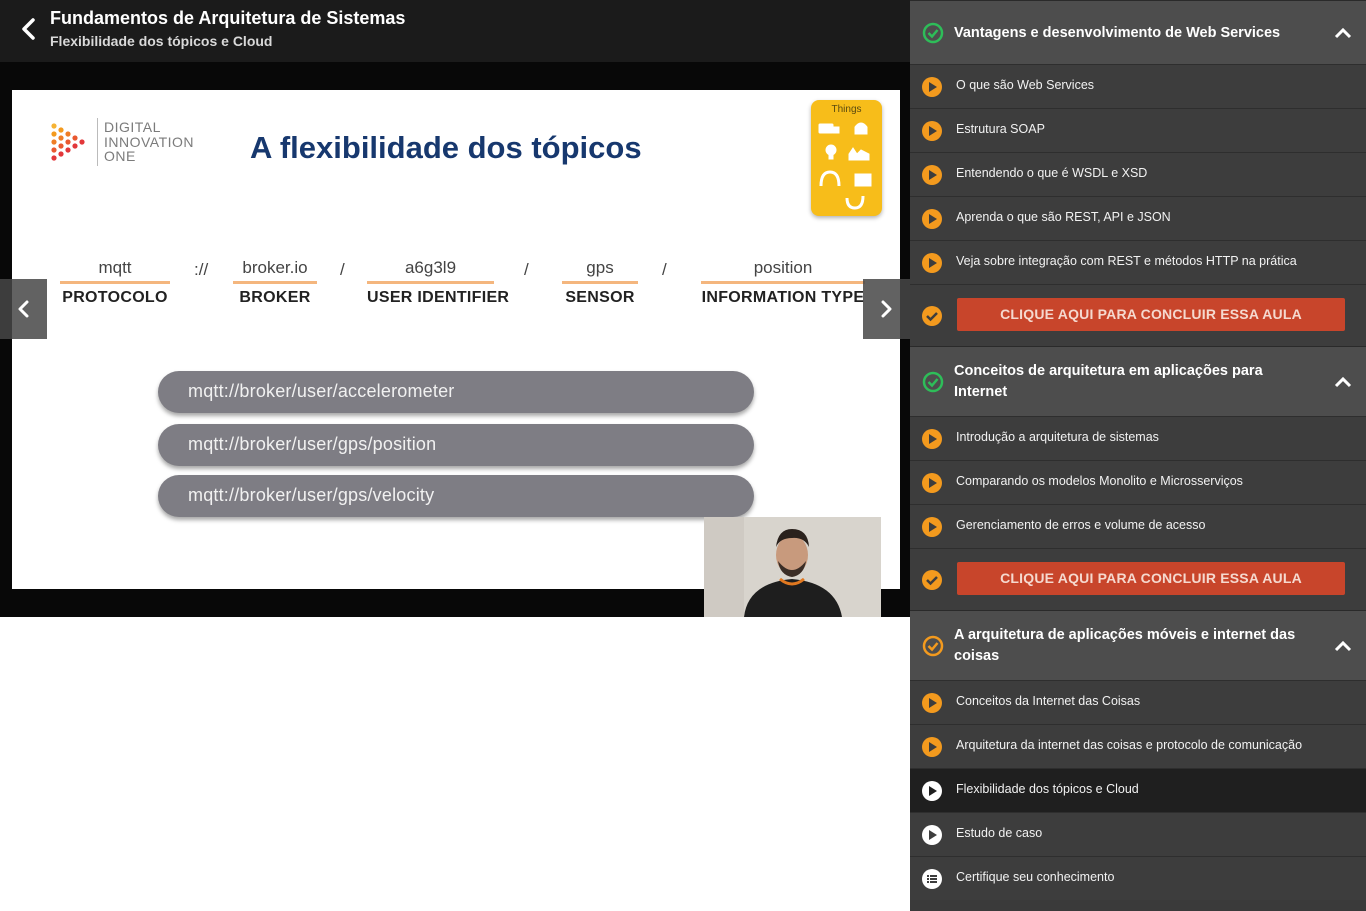 The width and height of the screenshot is (1366, 911). Describe the element at coordinates (1052, 173) in the screenshot. I see `lesson-title: Entendendo o que é WSDL e XSD` at that location.